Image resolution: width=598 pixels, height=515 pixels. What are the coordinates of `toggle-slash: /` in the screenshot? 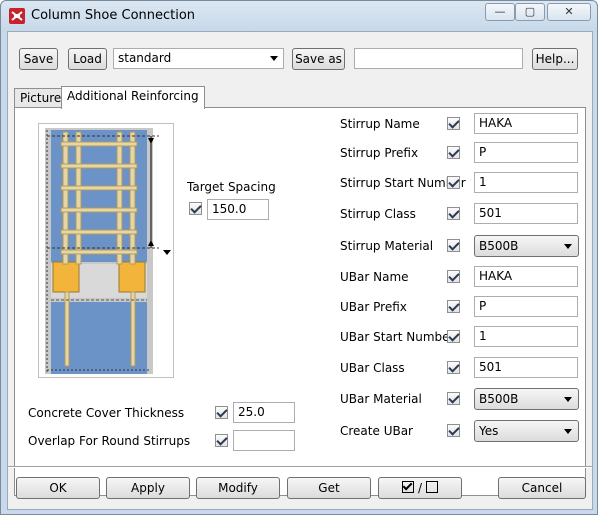 It's located at (420, 488).